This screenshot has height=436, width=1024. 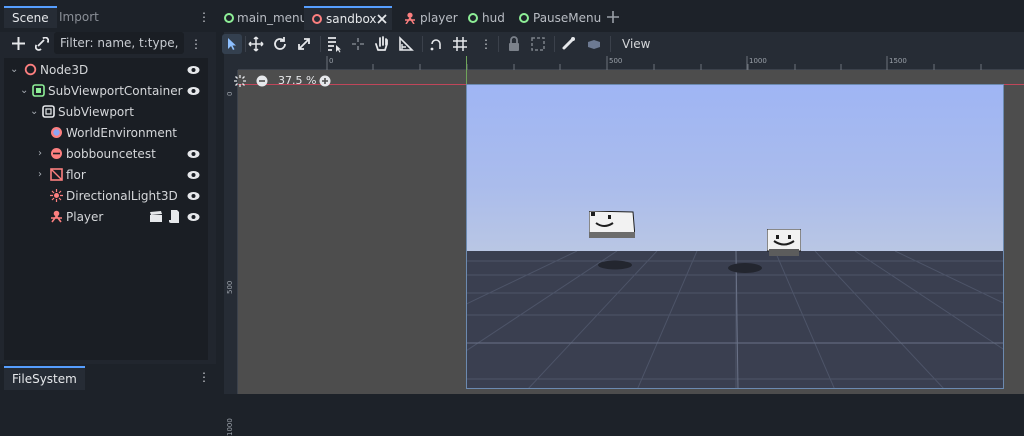 What do you see at coordinates (636, 44) in the screenshot?
I see `view-menu-button: View` at bounding box center [636, 44].